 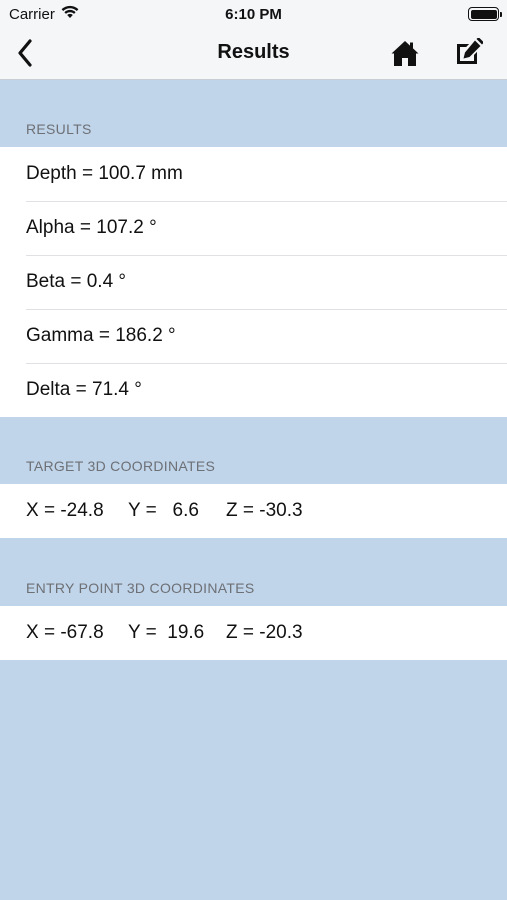 What do you see at coordinates (253, 14) in the screenshot?
I see `status-bar: Carrier 6:10 PM` at bounding box center [253, 14].